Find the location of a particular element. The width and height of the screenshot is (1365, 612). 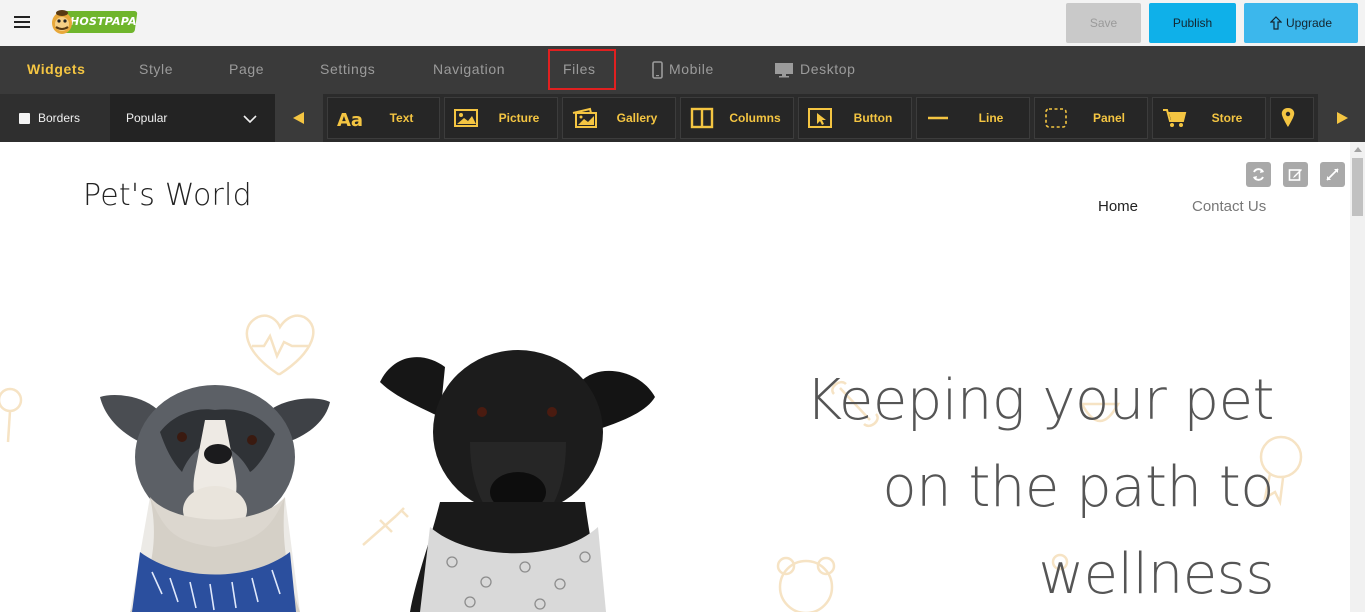

borders-checkbox is located at coordinates (24, 118).